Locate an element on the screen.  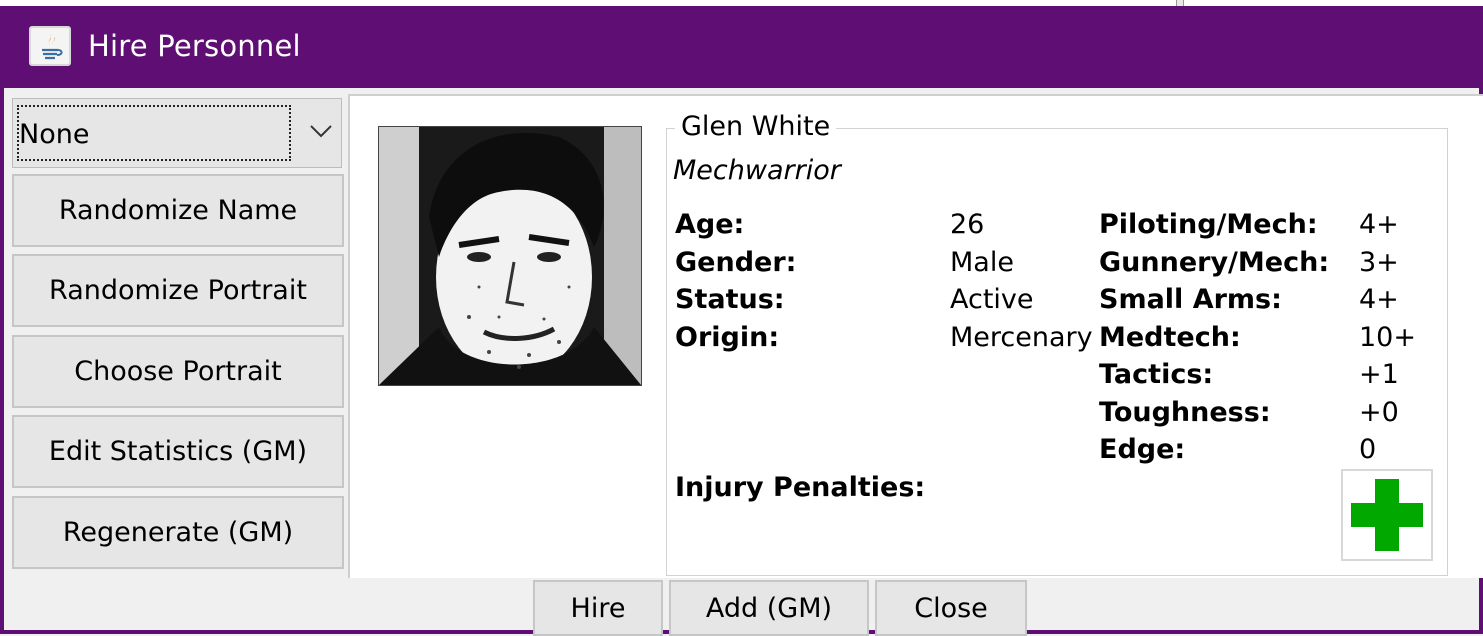
person-role: Mechwarrior is located at coordinates (757, 170).